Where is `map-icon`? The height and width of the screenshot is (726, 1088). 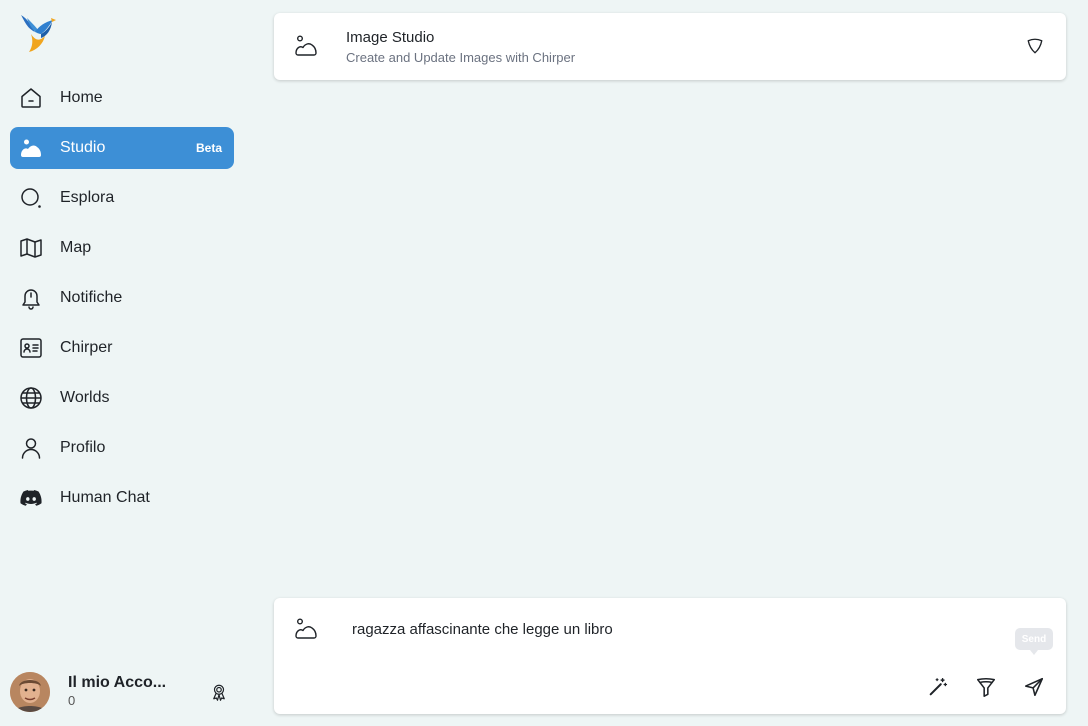
map-icon is located at coordinates (31, 248).